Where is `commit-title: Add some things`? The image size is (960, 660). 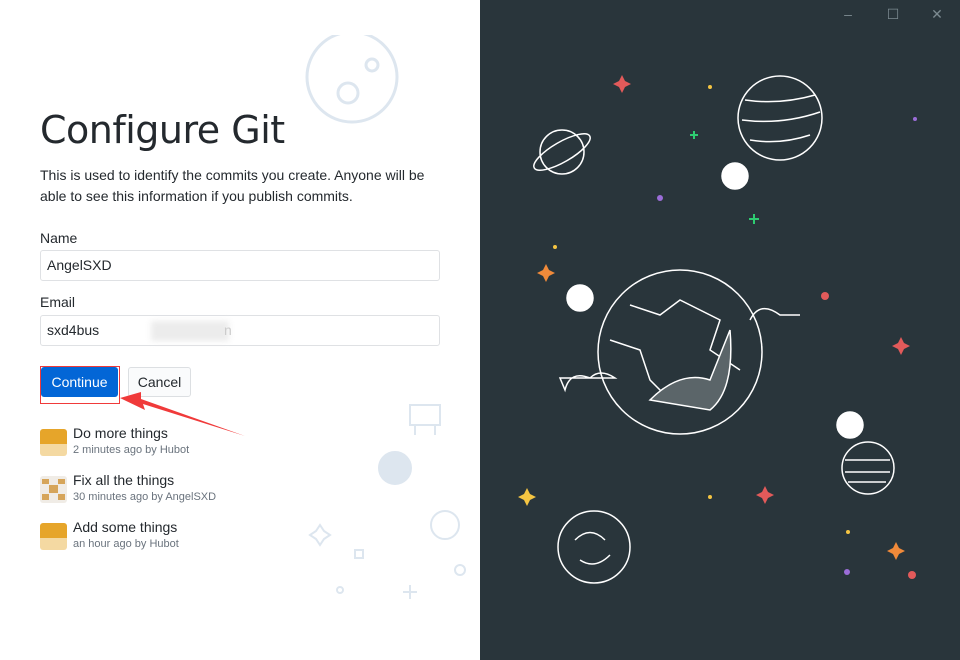 commit-title: Add some things is located at coordinates (125, 527).